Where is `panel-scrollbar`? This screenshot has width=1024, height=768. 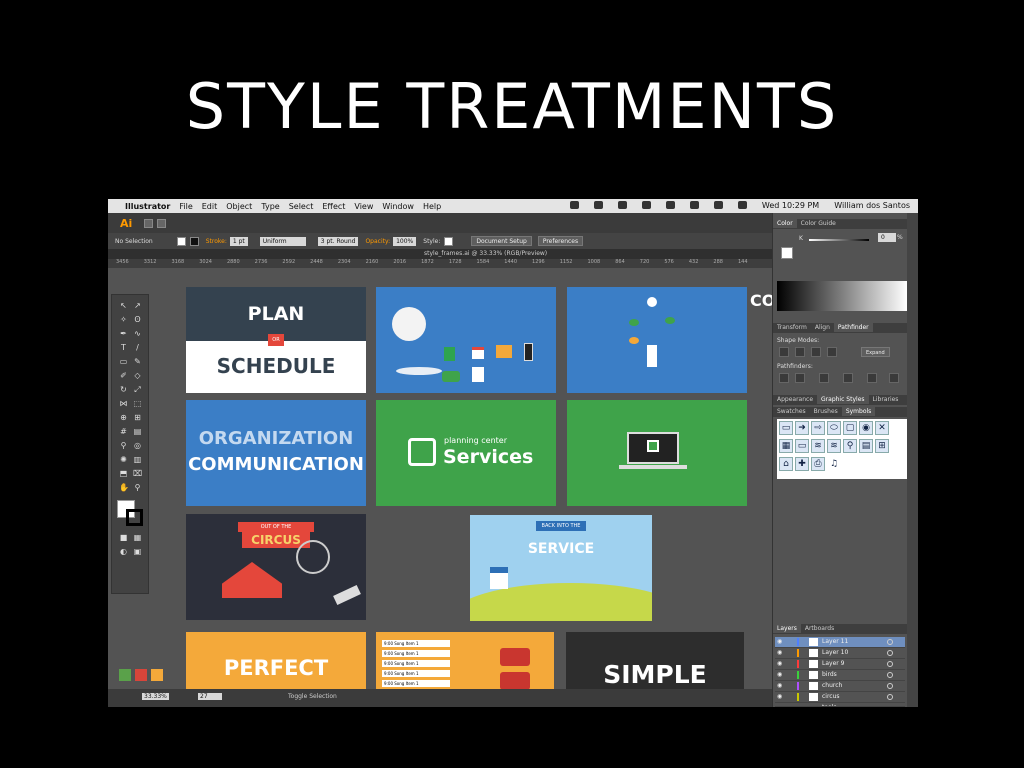 panel-scrollbar is located at coordinates (912, 460).